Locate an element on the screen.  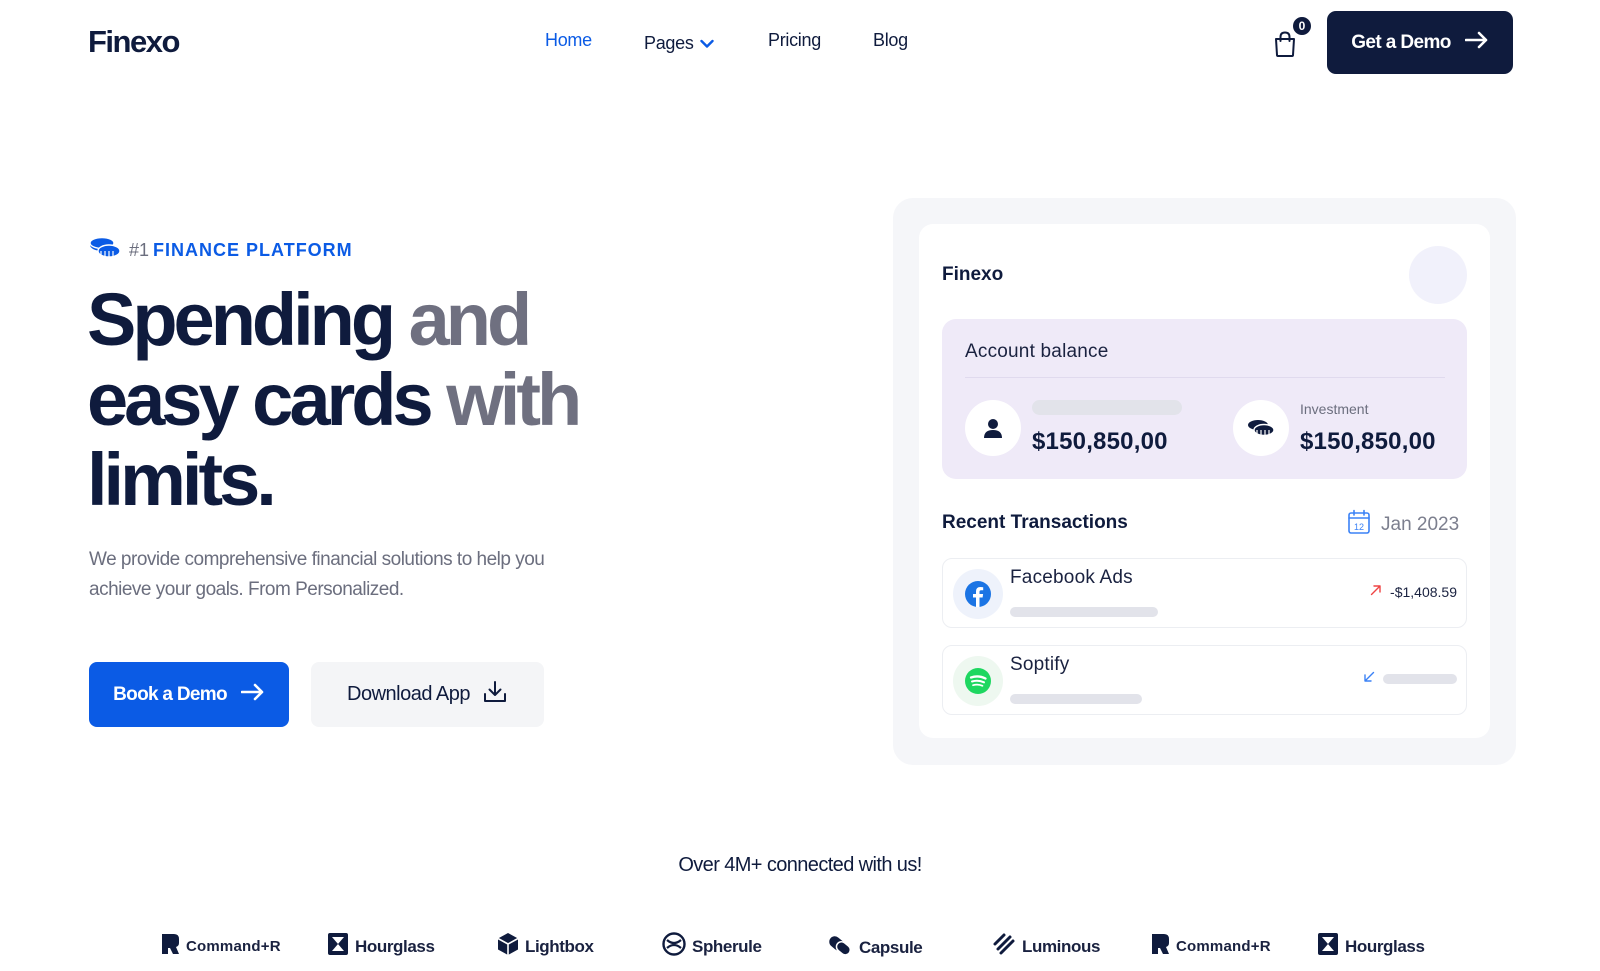
partner-logo-luminous: Luminous is located at coordinates (1046, 946).